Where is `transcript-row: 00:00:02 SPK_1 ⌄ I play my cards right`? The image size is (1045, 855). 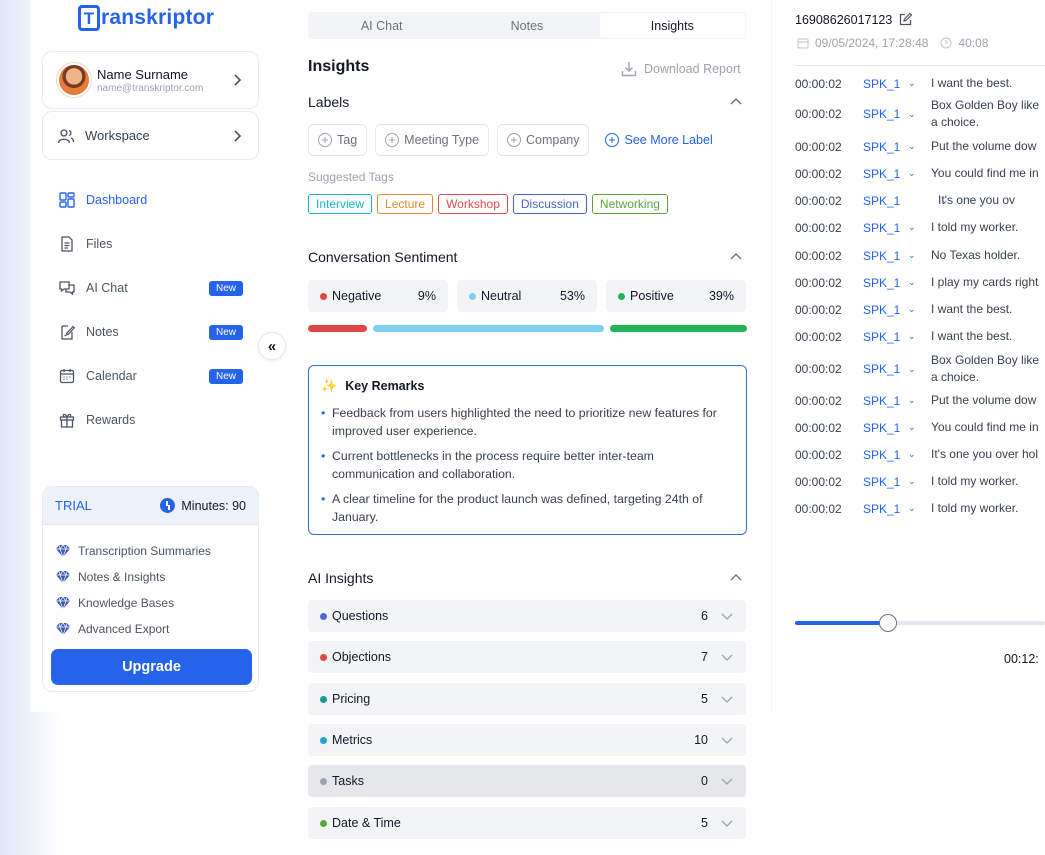 transcript-row: 00:00:02 SPK_1 ⌄ I play my cards right is located at coordinates (920, 282).